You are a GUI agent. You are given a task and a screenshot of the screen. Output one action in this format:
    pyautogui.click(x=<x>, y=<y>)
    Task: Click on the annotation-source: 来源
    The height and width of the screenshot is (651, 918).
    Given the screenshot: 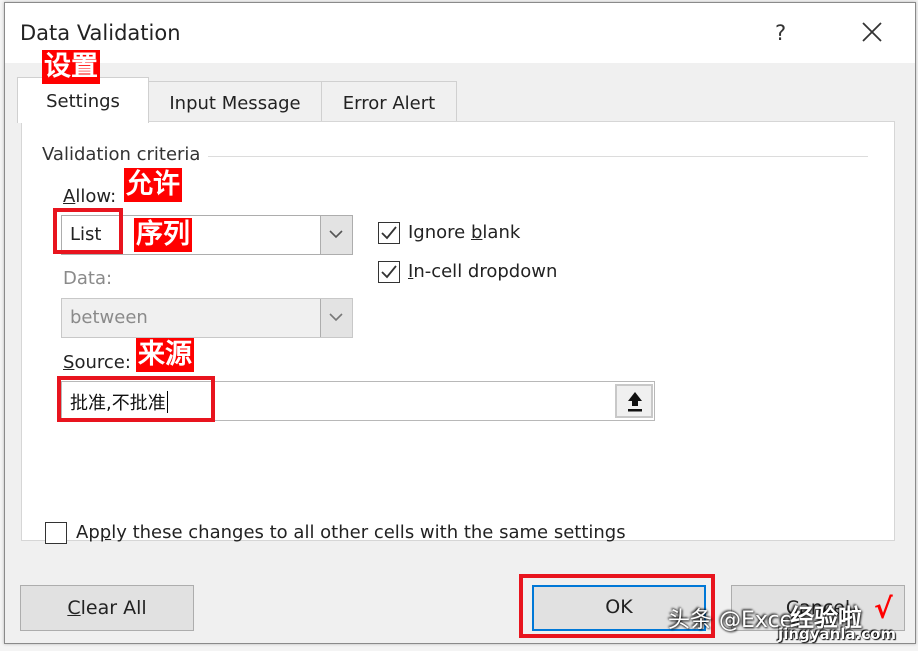 What is the action you would take?
    pyautogui.click(x=165, y=355)
    